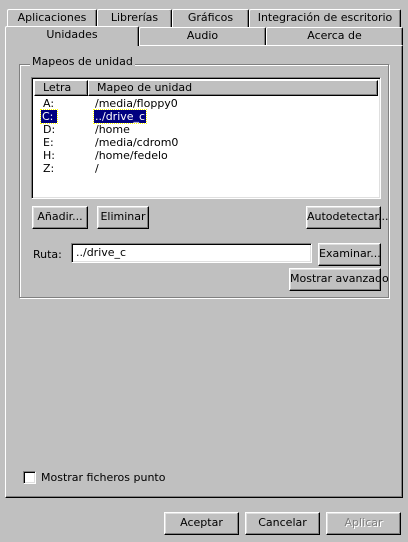 Image resolution: width=408 pixels, height=542 pixels. What do you see at coordinates (112, 129) in the screenshot?
I see `drive-mapping: /home` at bounding box center [112, 129].